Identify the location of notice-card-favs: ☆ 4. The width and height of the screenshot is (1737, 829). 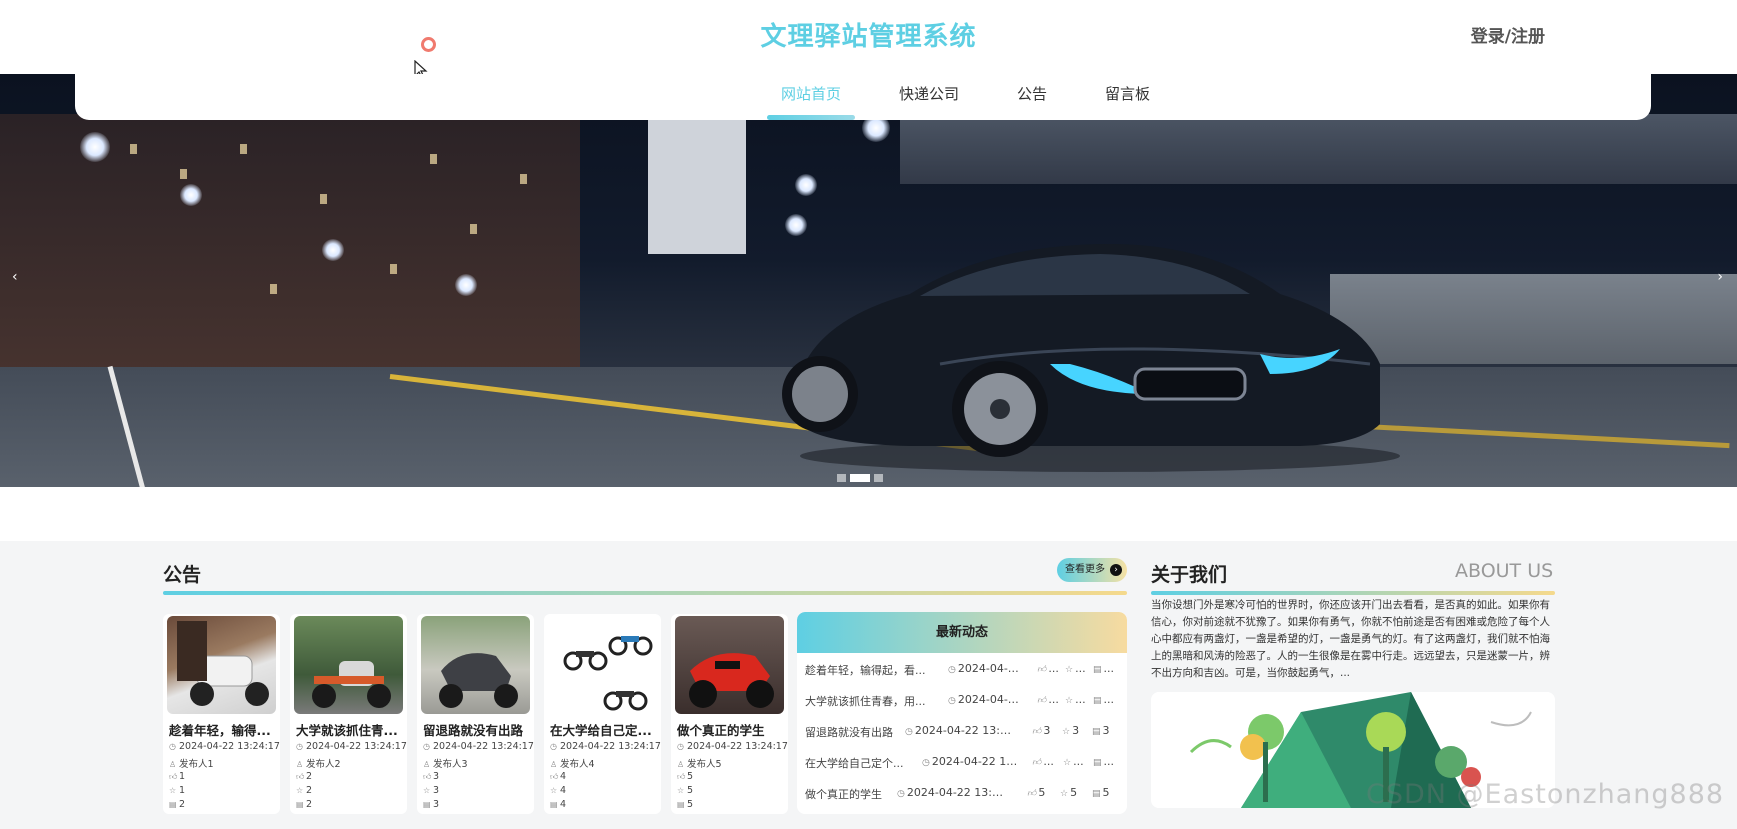
(558, 790).